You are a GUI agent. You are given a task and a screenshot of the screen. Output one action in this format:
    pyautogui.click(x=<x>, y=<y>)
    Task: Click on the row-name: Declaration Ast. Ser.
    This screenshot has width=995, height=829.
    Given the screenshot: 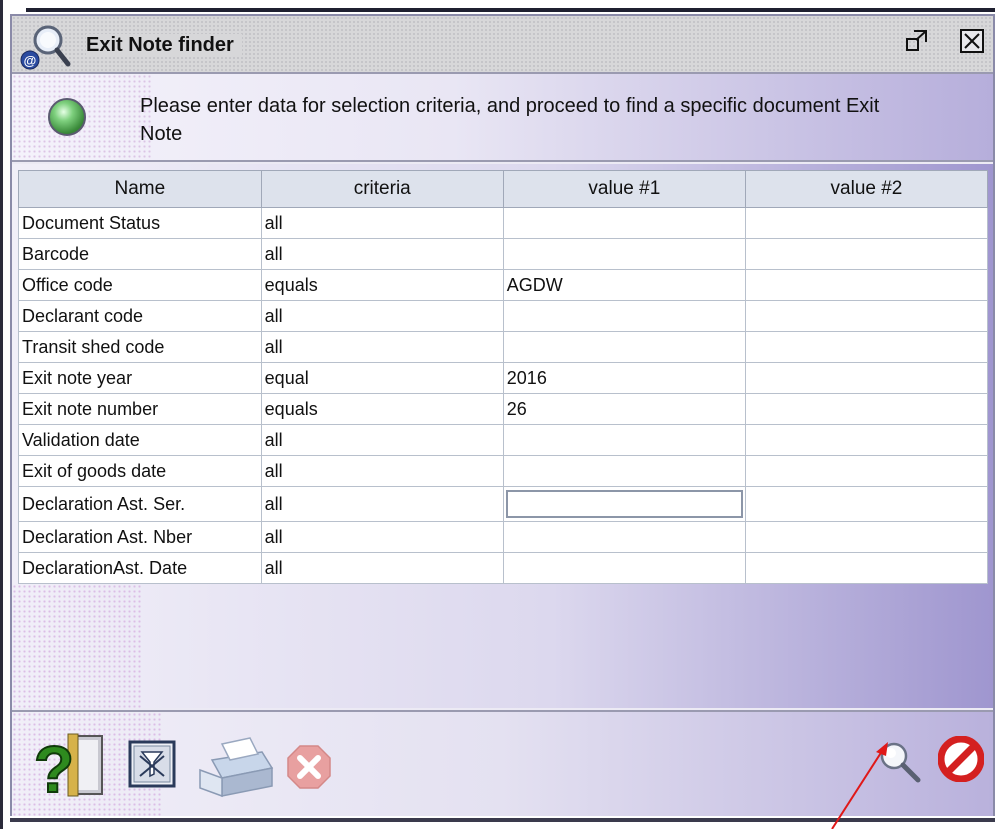 What is the action you would take?
    pyautogui.click(x=140, y=504)
    